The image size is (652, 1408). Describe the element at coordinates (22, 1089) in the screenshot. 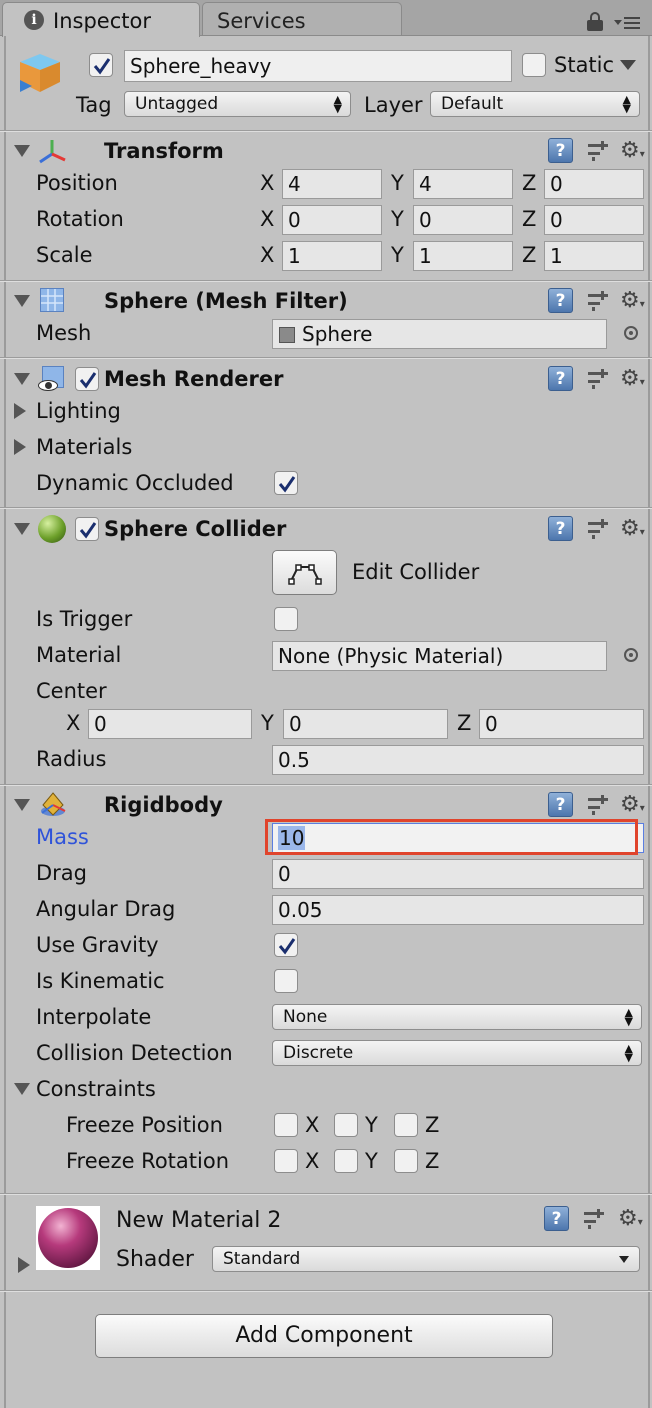

I see `constraints-foldout-icon` at that location.